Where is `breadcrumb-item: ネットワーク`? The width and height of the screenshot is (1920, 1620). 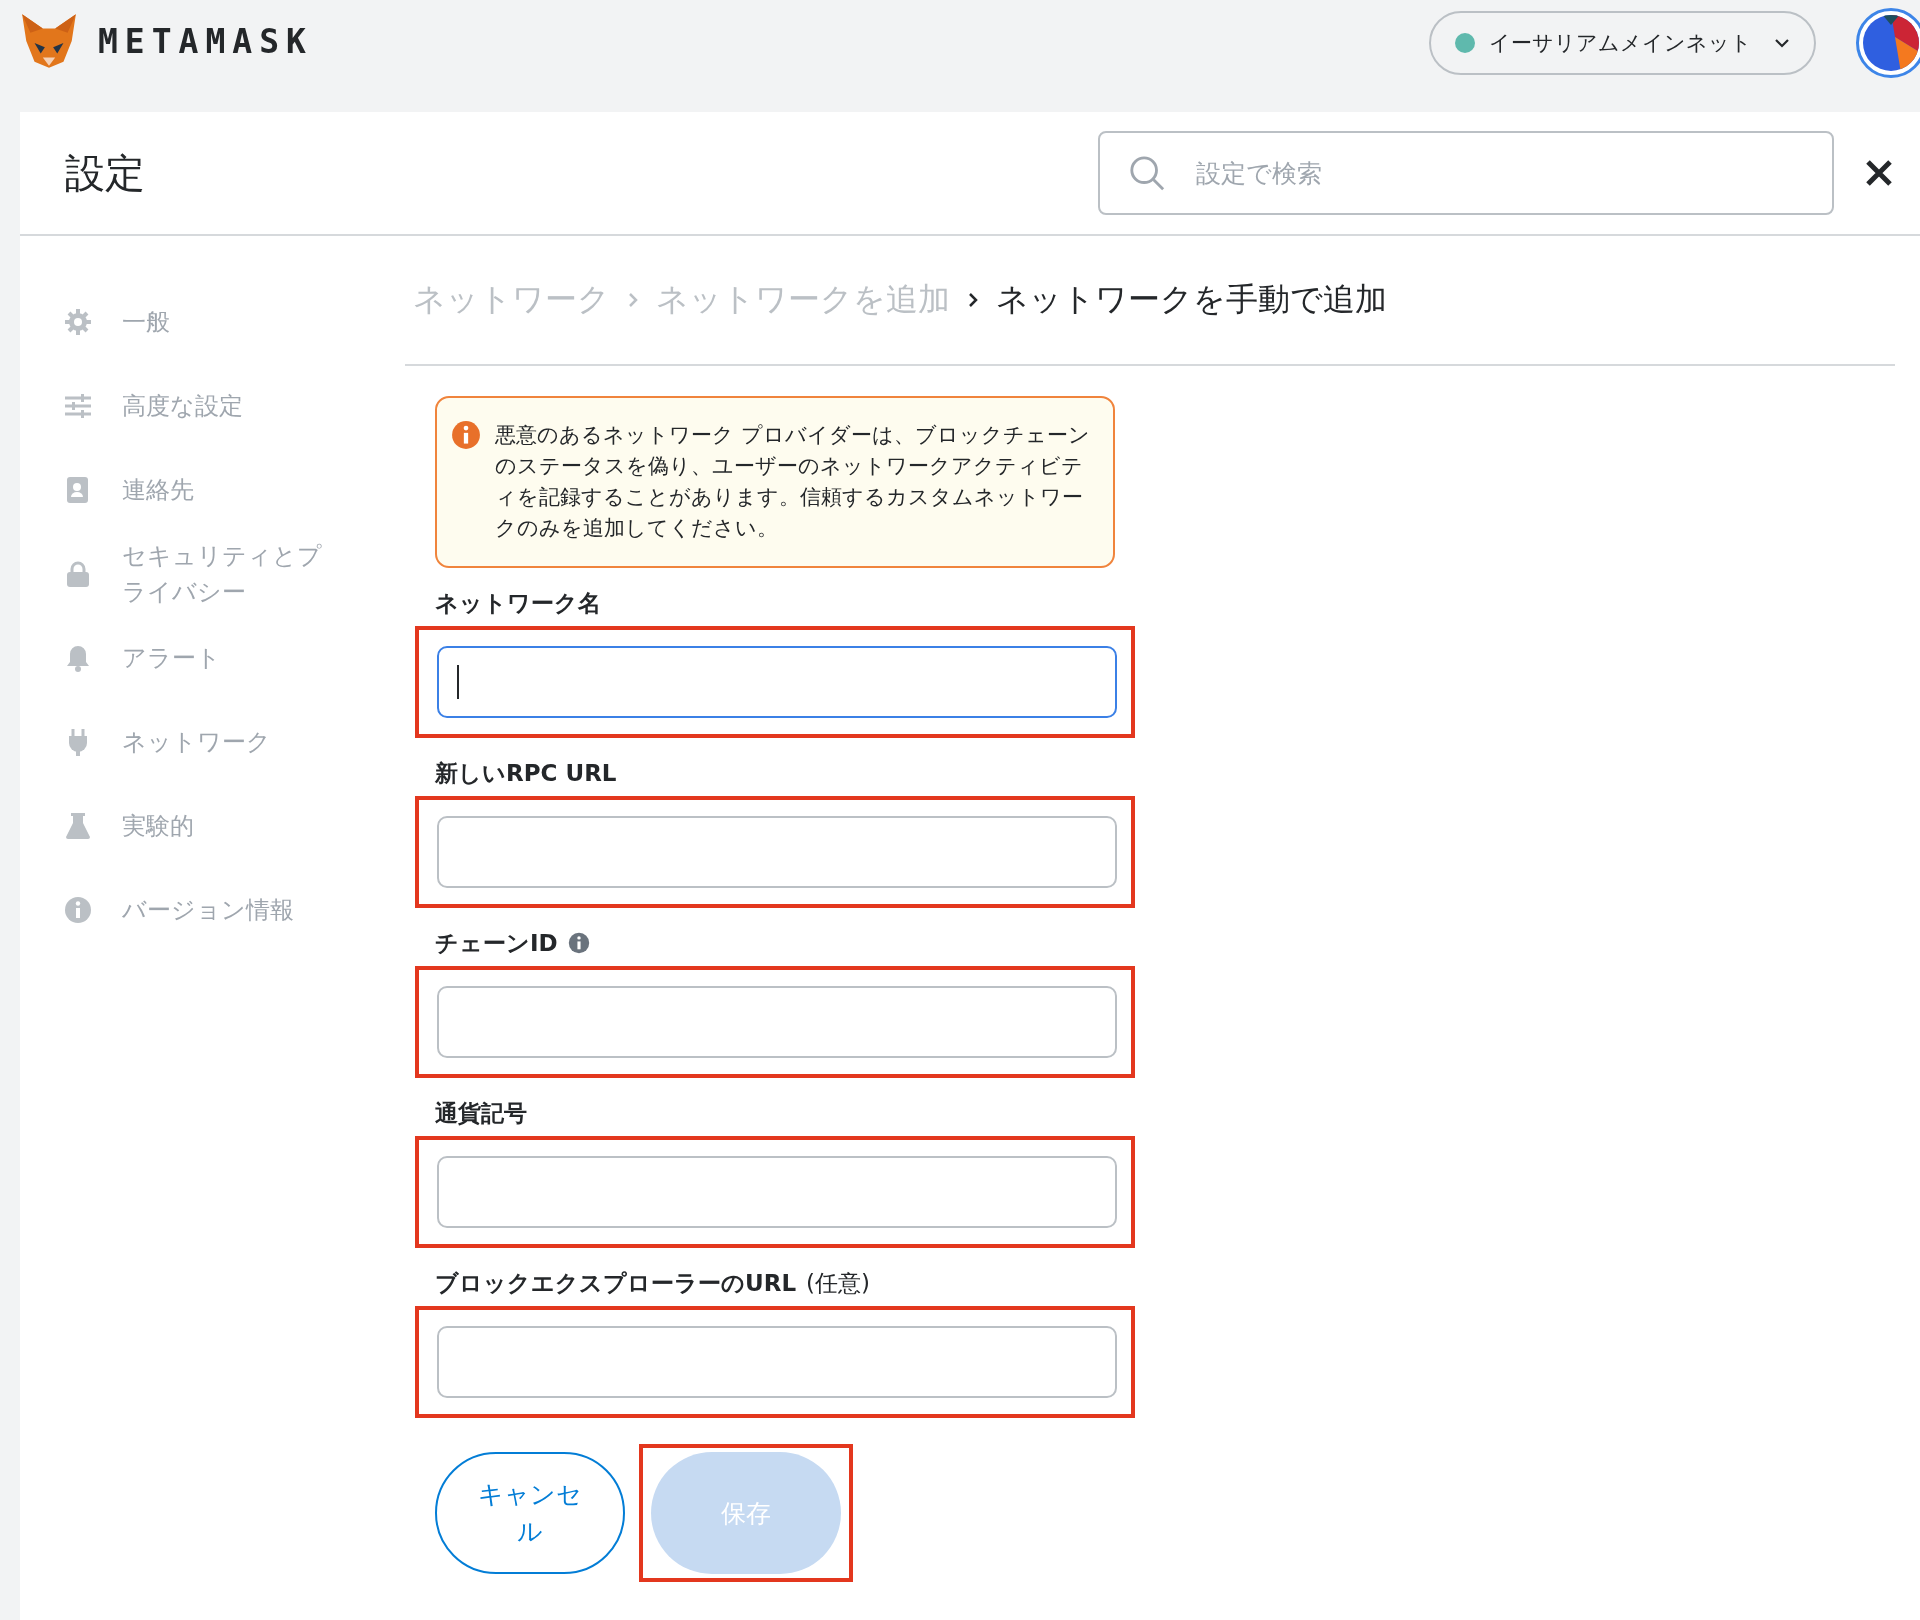
breadcrumb-item: ネットワーク is located at coordinates (511, 300).